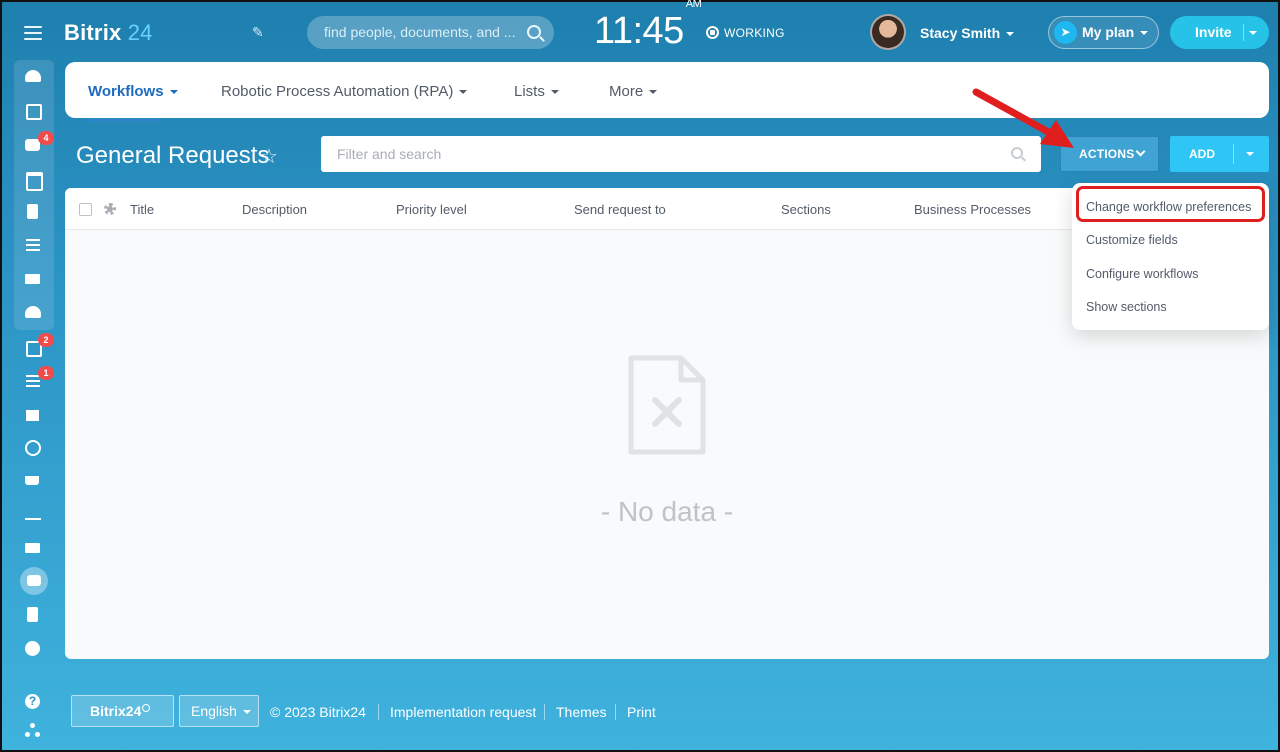  Describe the element at coordinates (142, 209) in the screenshot. I see `column-header-title: Title` at that location.